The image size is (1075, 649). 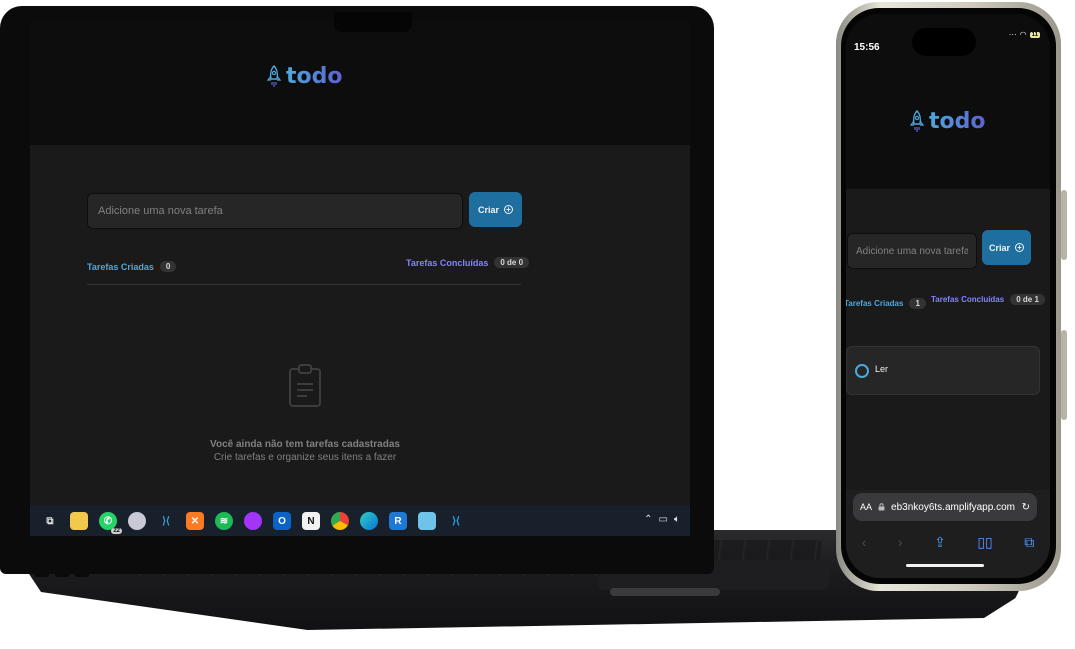 What do you see at coordinates (110, 523) in the screenshot?
I see `whatsapp-icon: ✆ 22` at bounding box center [110, 523].